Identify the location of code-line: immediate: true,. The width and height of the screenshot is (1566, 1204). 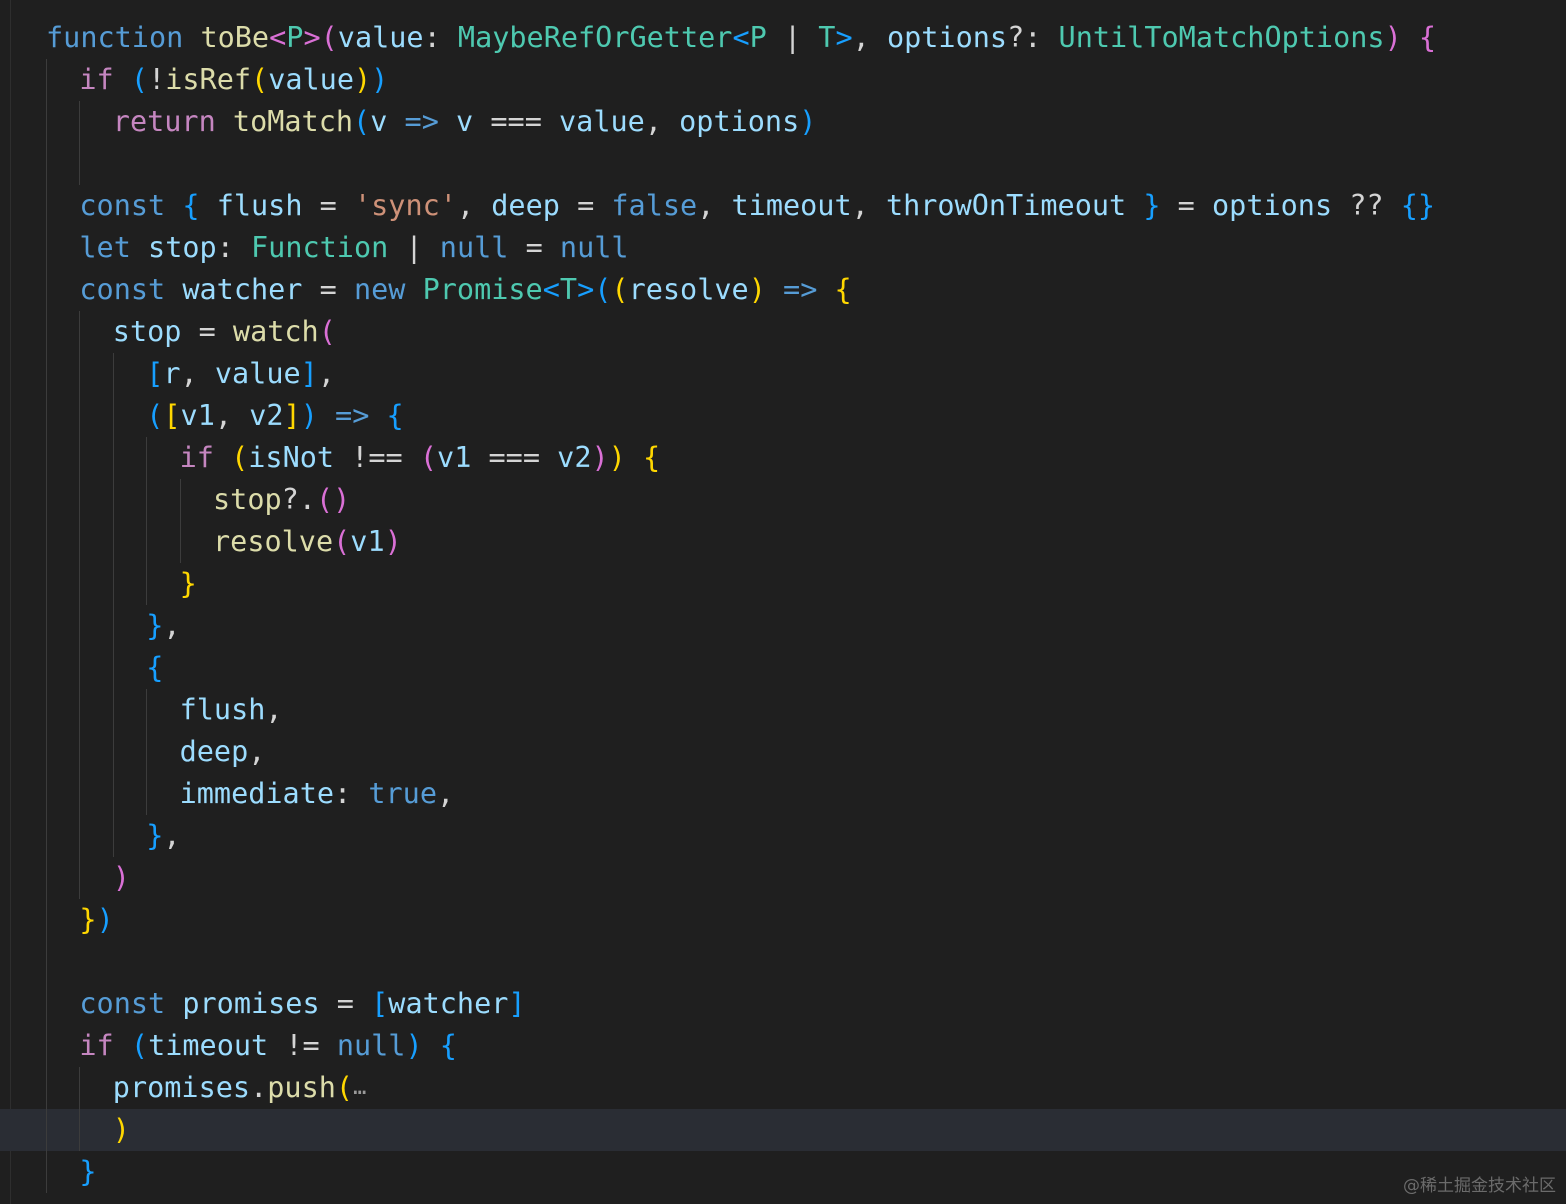
(783, 794).